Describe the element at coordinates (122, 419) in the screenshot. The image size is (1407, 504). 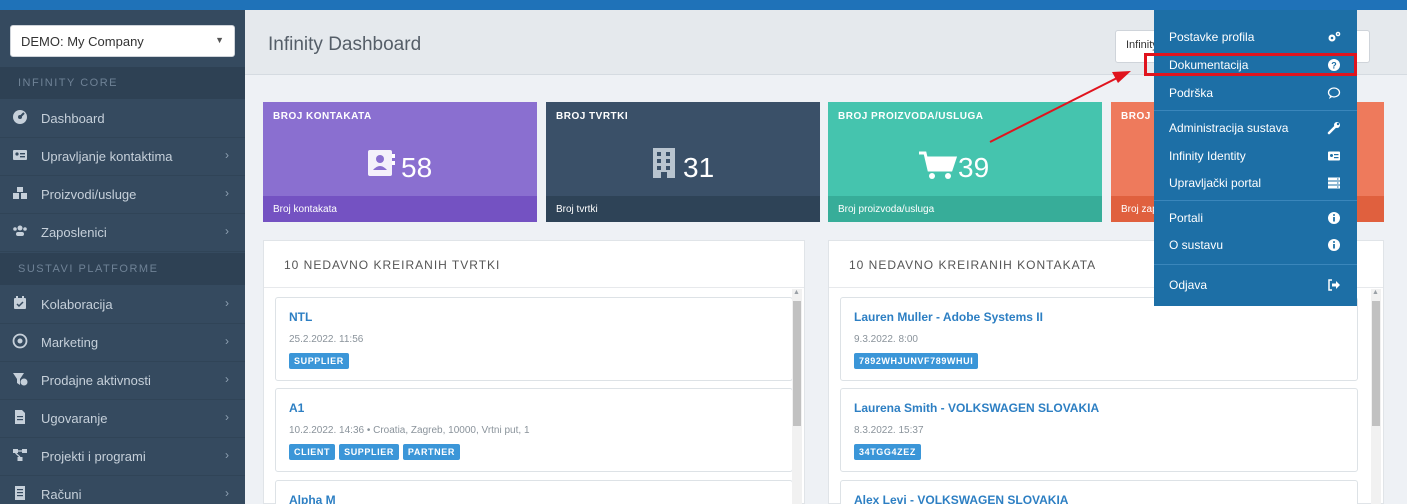
I see `sidebar-item-contracting: Ugovaranje ›` at that location.